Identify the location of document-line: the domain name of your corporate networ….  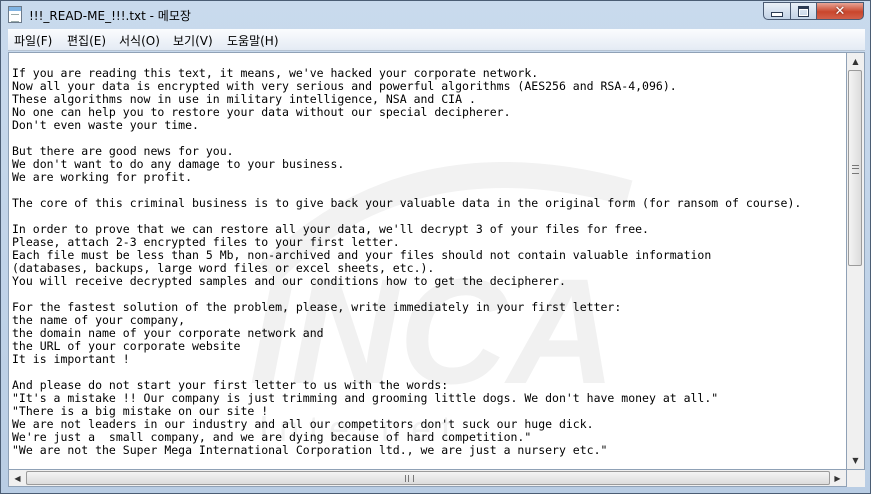
(168, 333).